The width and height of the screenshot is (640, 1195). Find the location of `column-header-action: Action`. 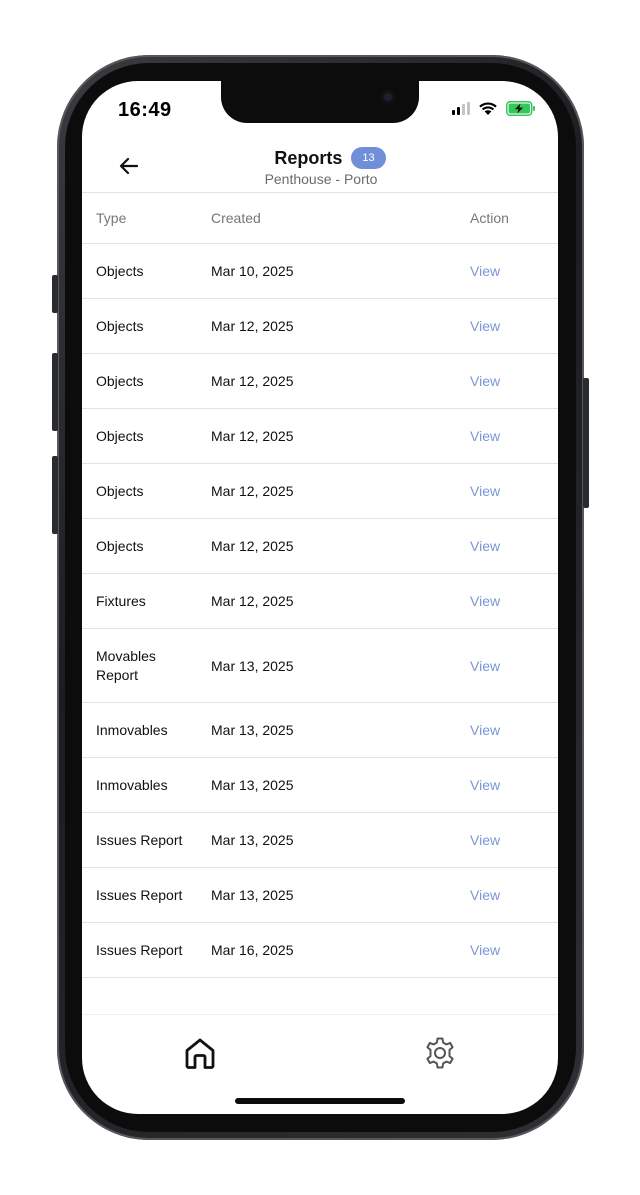

column-header-action: Action is located at coordinates (489, 218).